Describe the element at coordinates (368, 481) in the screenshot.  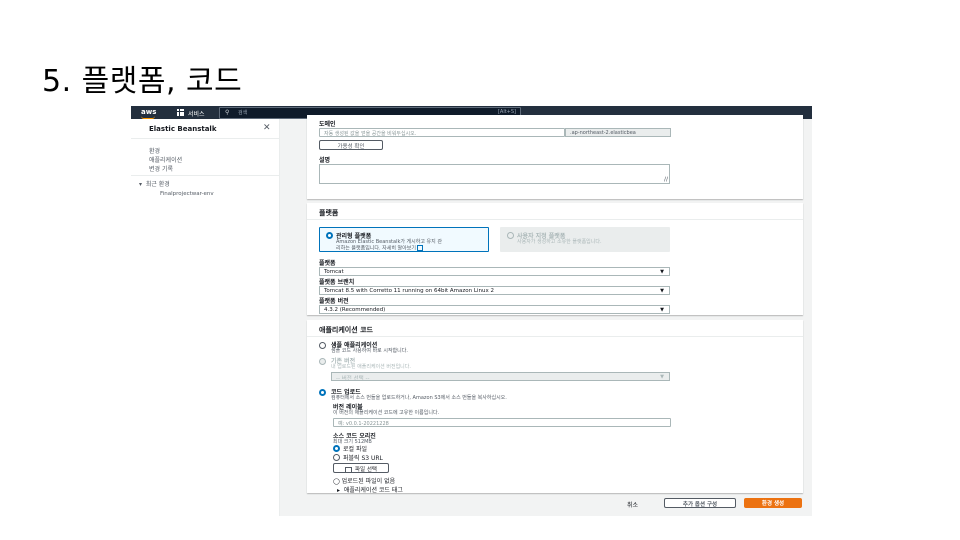
I see `no-file-text: 업로드된 파일이 없음` at that location.